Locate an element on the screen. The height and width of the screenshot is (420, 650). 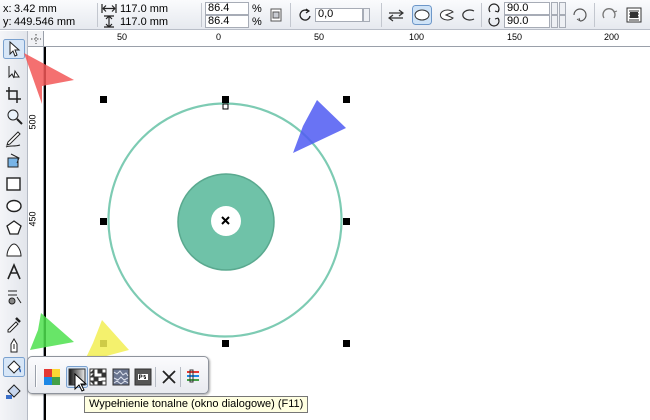
end-angle-field: 90.0 is located at coordinates (527, 21).